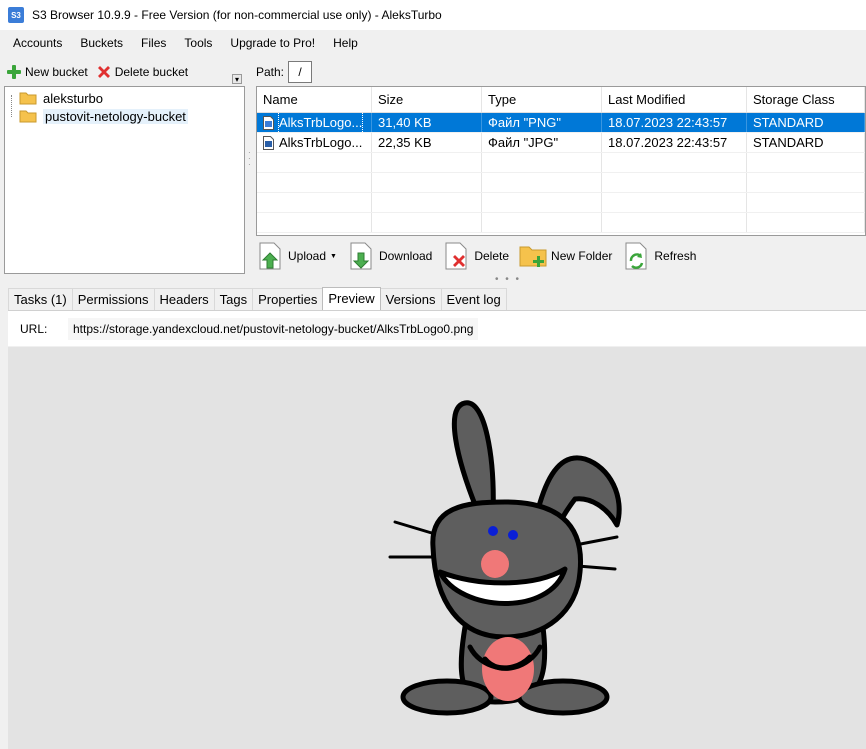 Image resolution: width=866 pixels, height=749 pixels. What do you see at coordinates (362, 256) in the screenshot?
I see `download-icon` at bounding box center [362, 256].